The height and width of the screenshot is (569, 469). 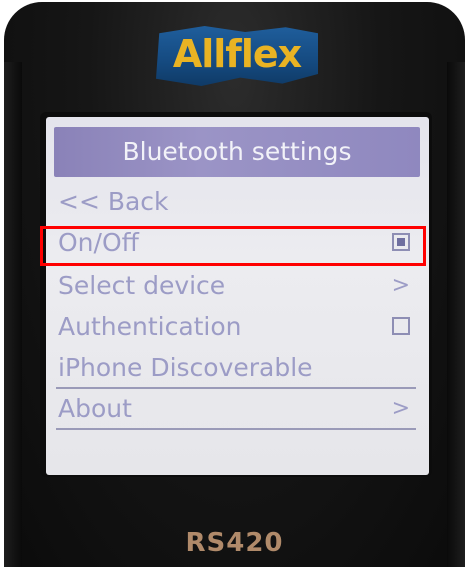 What do you see at coordinates (13, 314) in the screenshot?
I see `device-edge-left` at bounding box center [13, 314].